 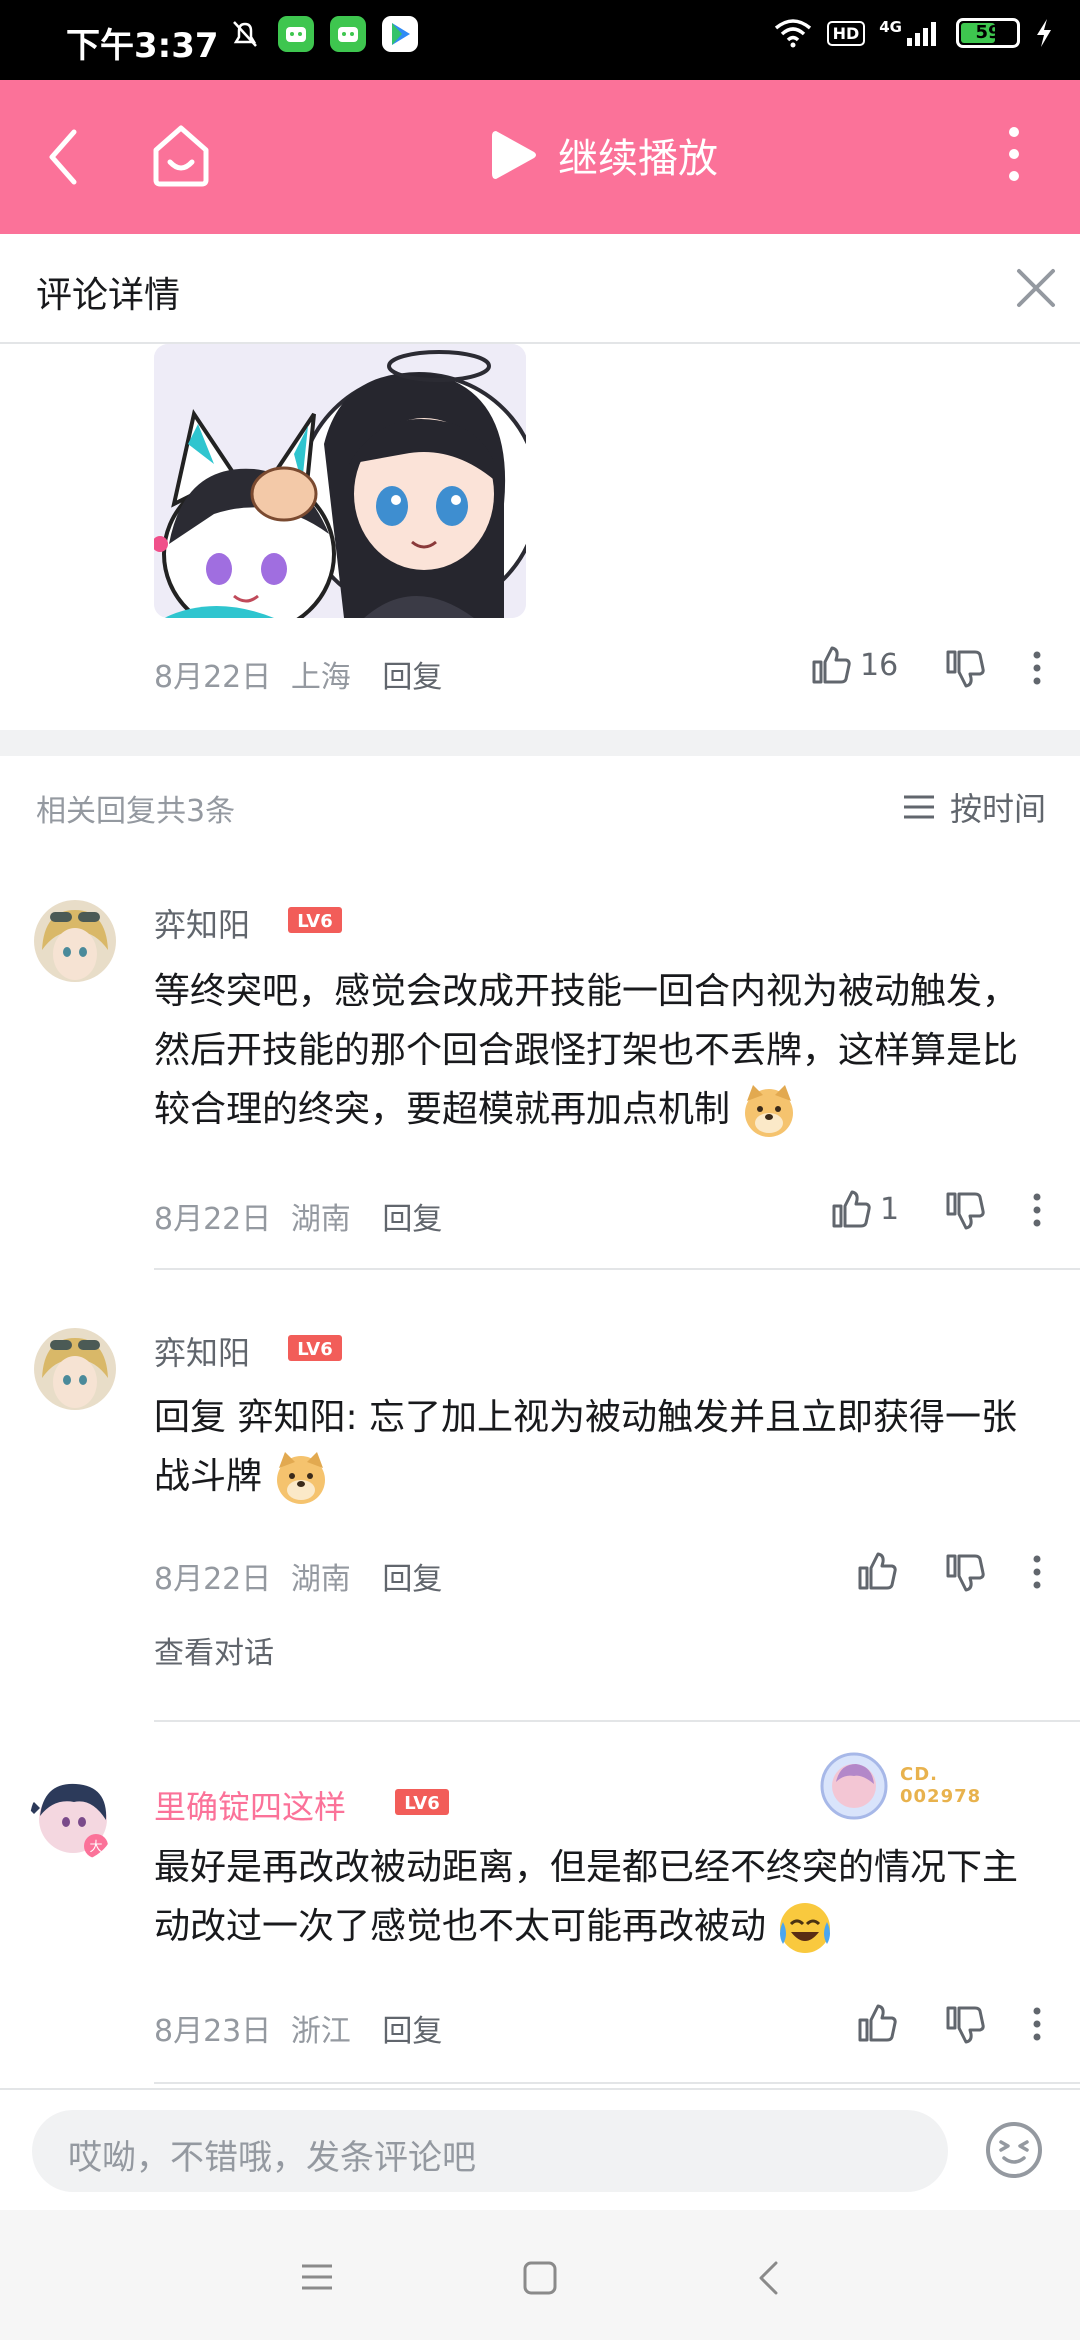 I want to click on sort-label: 按时间, so click(x=997, y=809).